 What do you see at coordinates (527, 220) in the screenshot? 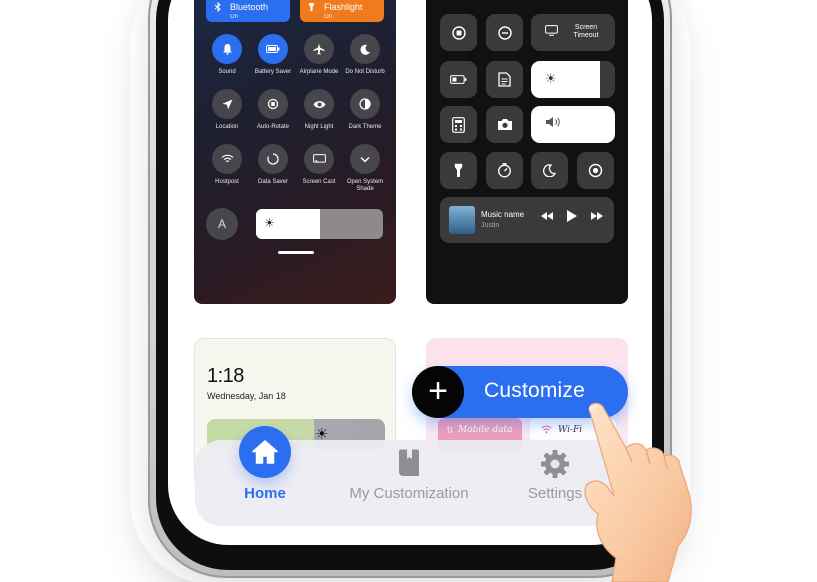
I see `music-player: Music name Justin` at bounding box center [527, 220].